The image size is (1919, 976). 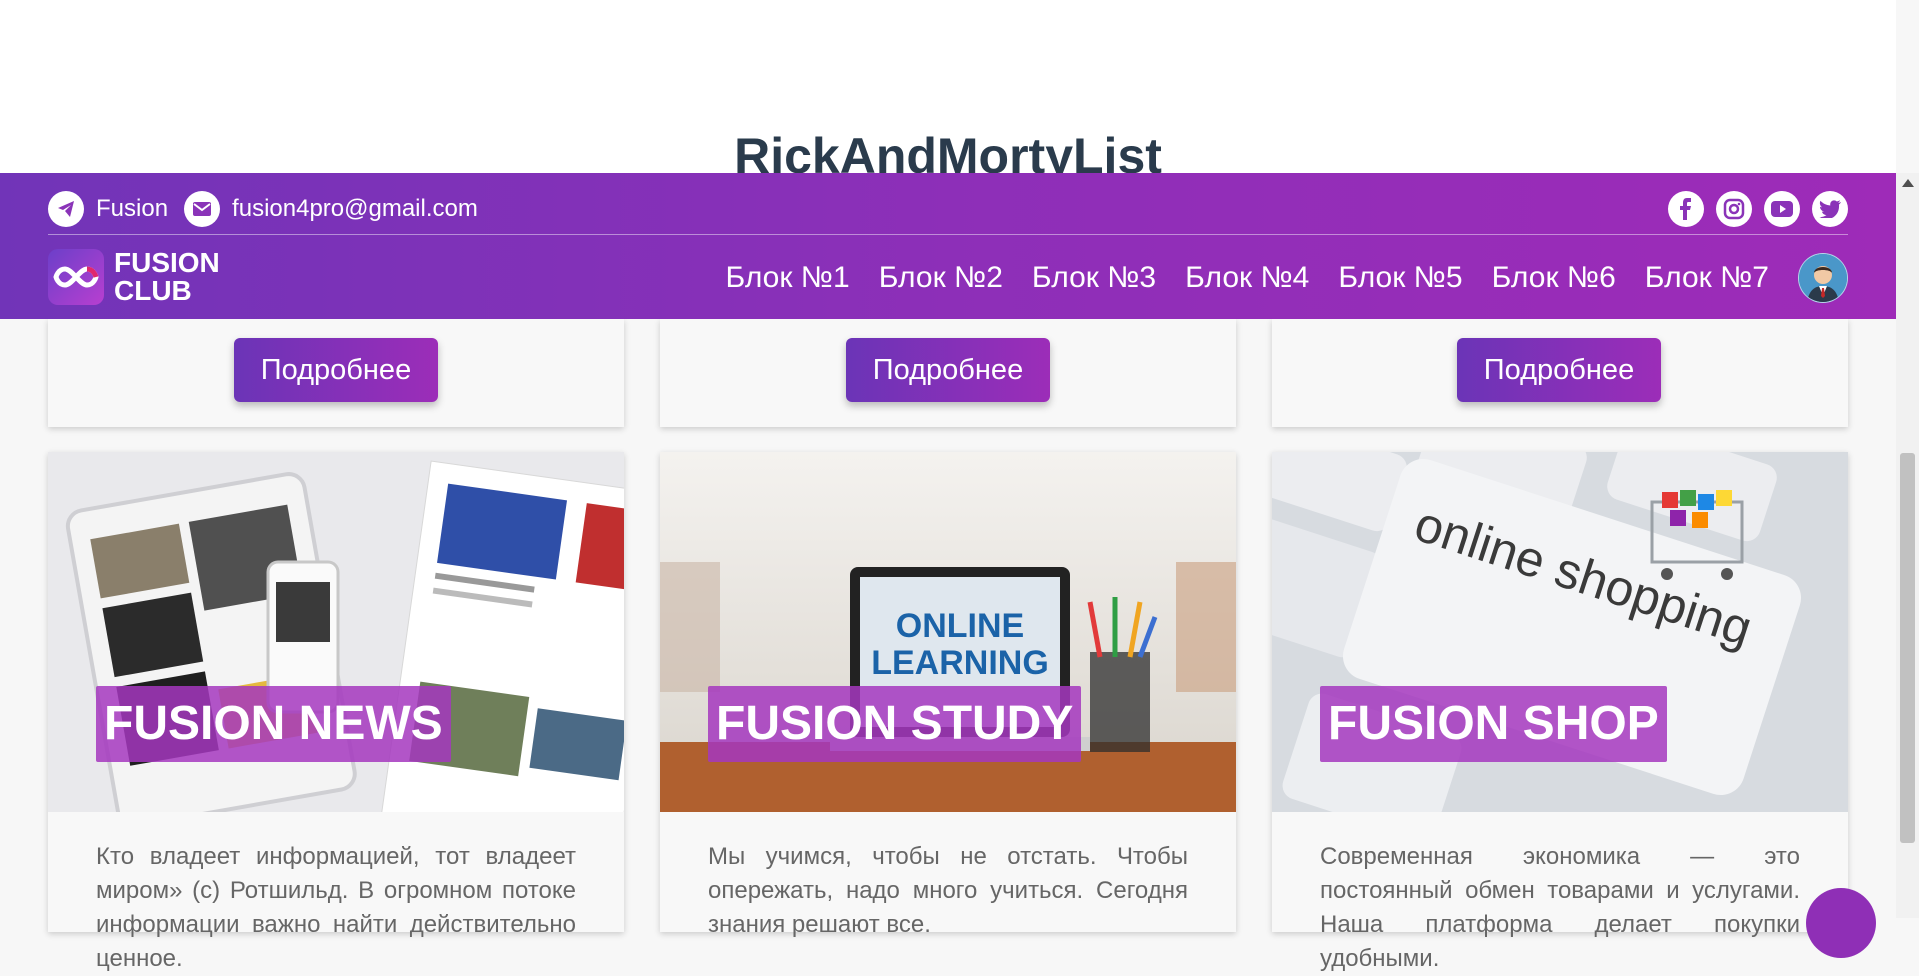 What do you see at coordinates (1400, 278) in the screenshot?
I see `nav-item-block-5: Блок №5` at bounding box center [1400, 278].